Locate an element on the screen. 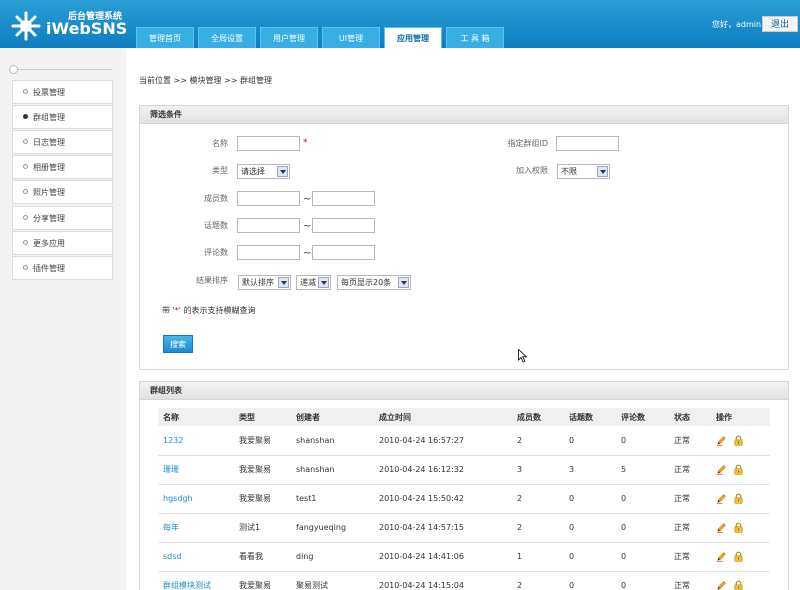  cell-topics: 3 is located at coordinates (590, 470).